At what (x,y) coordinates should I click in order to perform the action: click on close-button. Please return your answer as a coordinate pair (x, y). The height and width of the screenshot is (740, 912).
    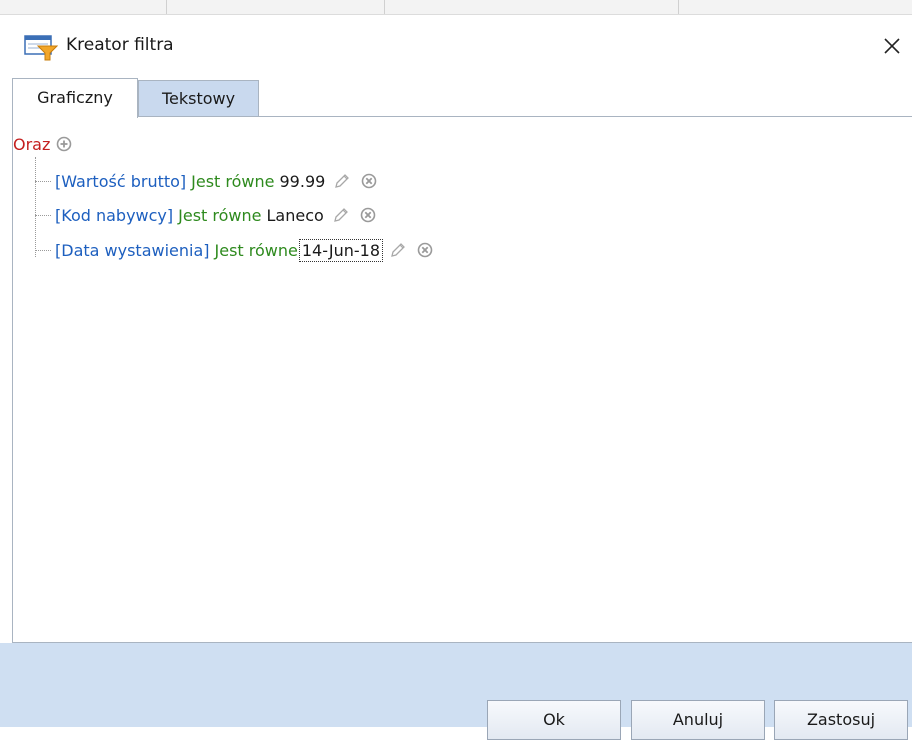
    Looking at the image, I should click on (892, 46).